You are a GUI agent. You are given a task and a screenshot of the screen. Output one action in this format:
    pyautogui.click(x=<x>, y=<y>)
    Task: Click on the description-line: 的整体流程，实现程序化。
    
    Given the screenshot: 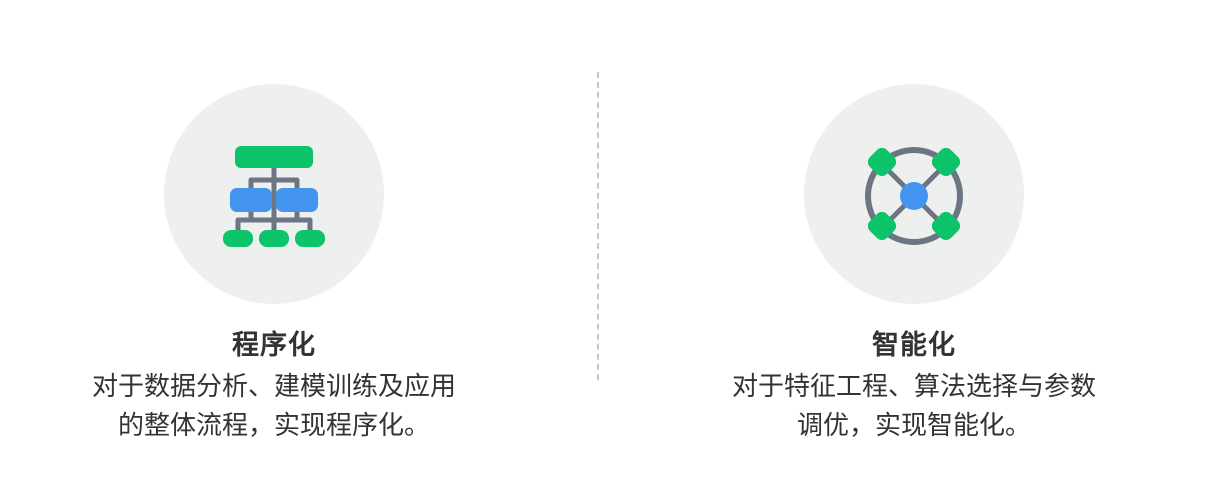 What is the action you would take?
    pyautogui.click(x=273, y=426)
    